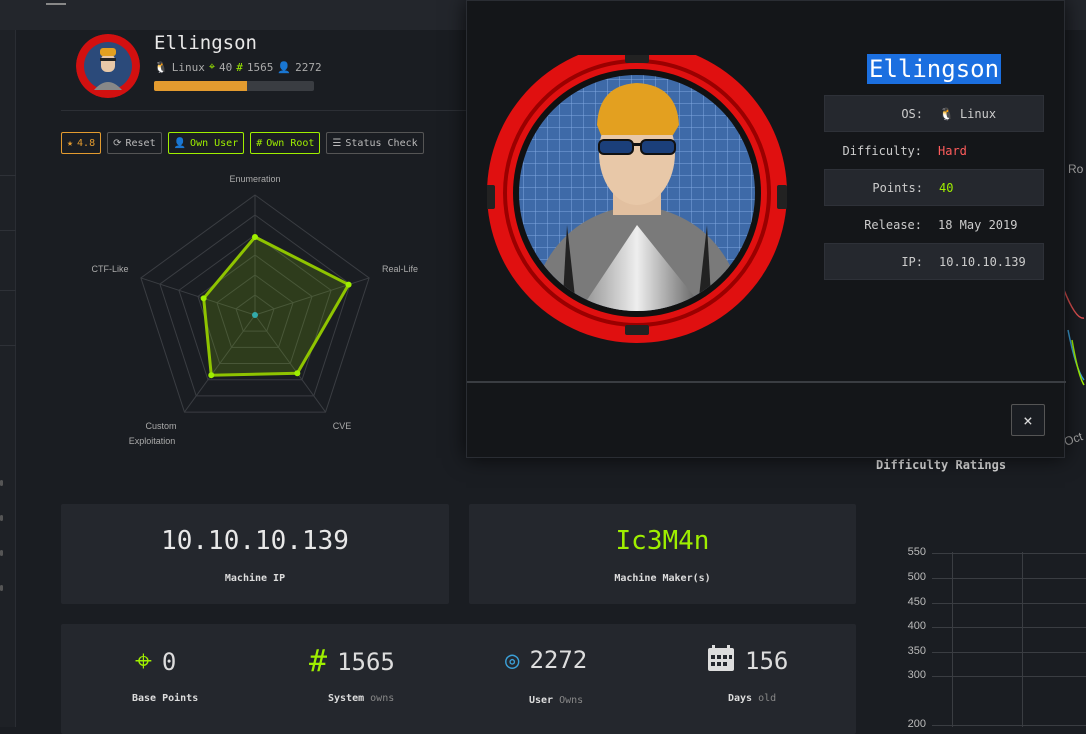 The image size is (1086, 734). I want to click on status-check-button: ☰ Status Check, so click(375, 143).